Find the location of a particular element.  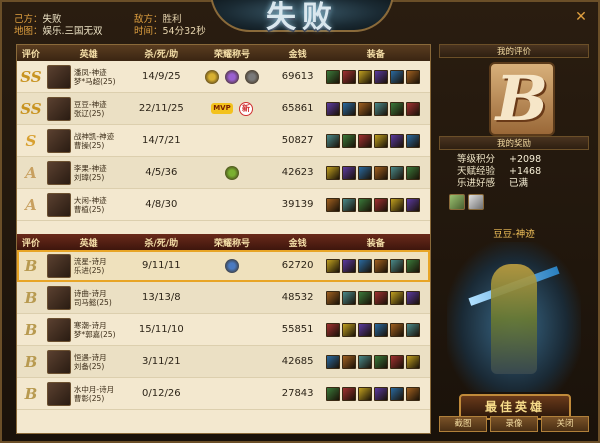

team-info: 己方：失败 地图：娱乐.三国无双 is located at coordinates (58, 26).